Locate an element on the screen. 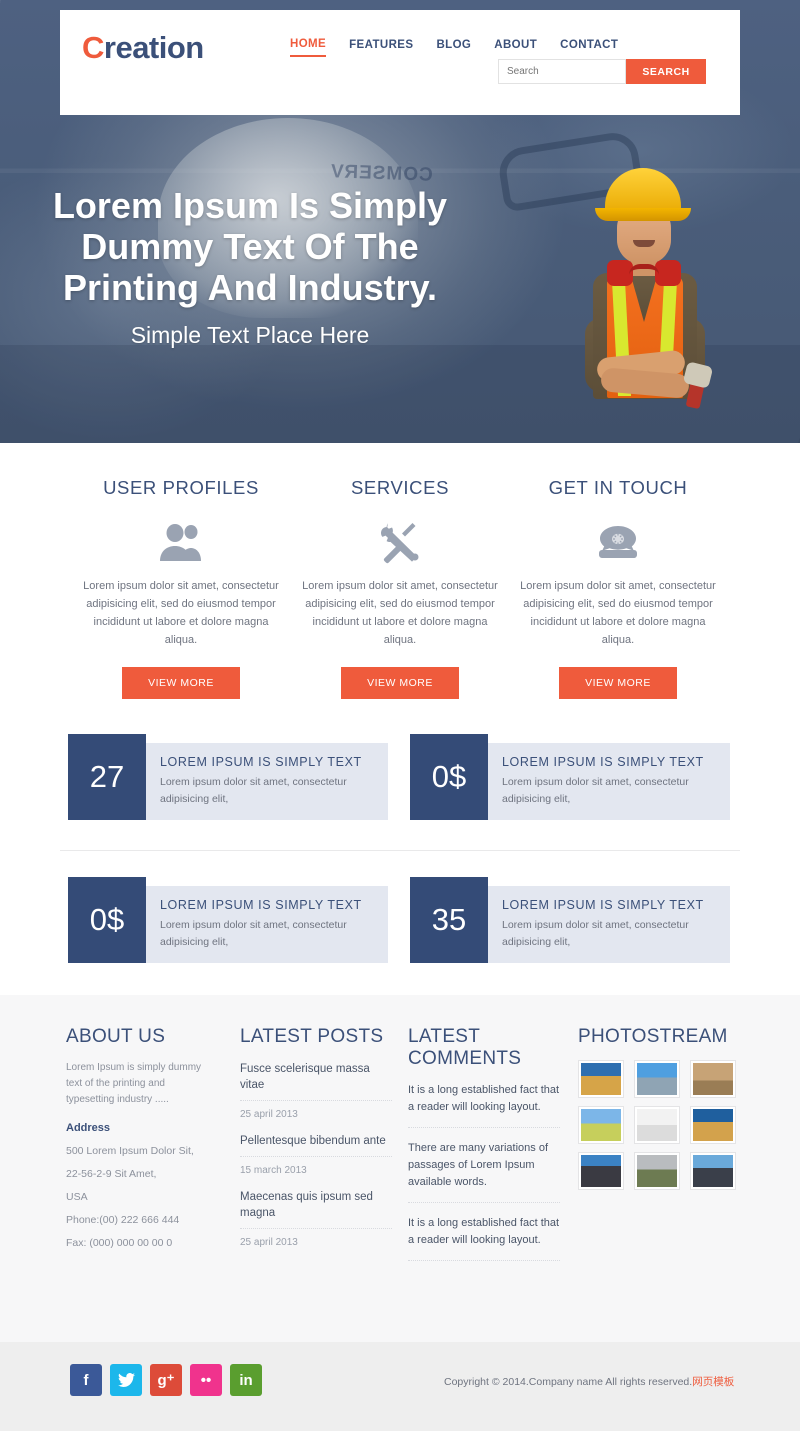  construction-worker-image is located at coordinates (640, 289).